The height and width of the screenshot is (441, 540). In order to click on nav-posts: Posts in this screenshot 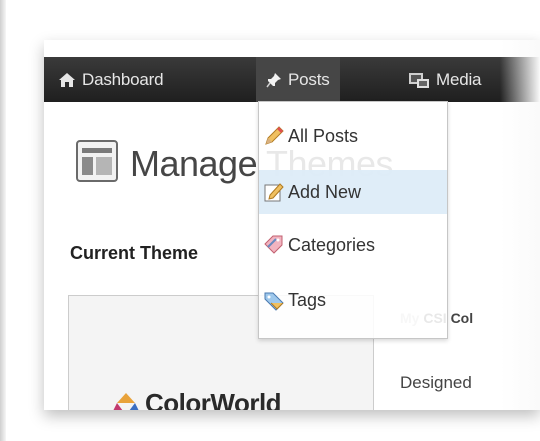, I will do `click(298, 79)`.